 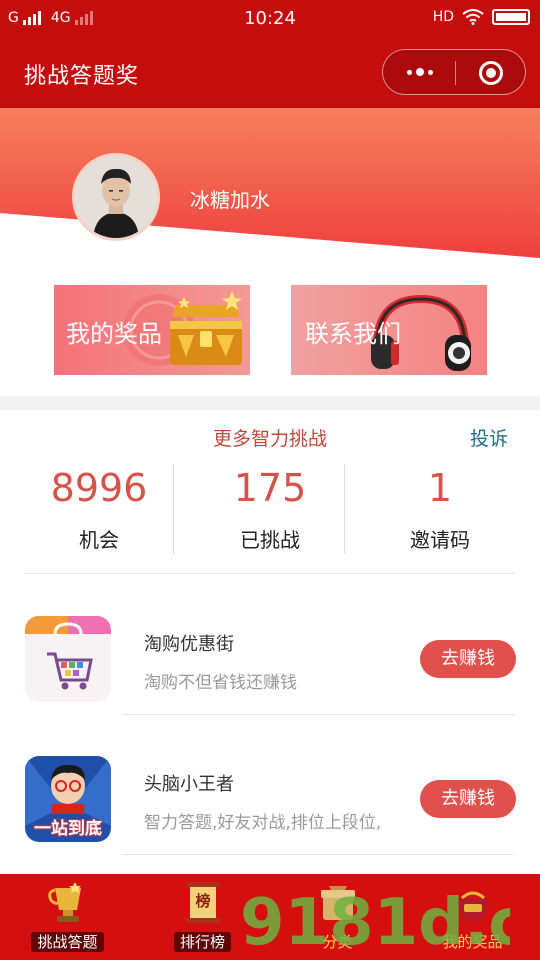 I want to click on my-prizes-card: 我的奖品, so click(x=152, y=330).